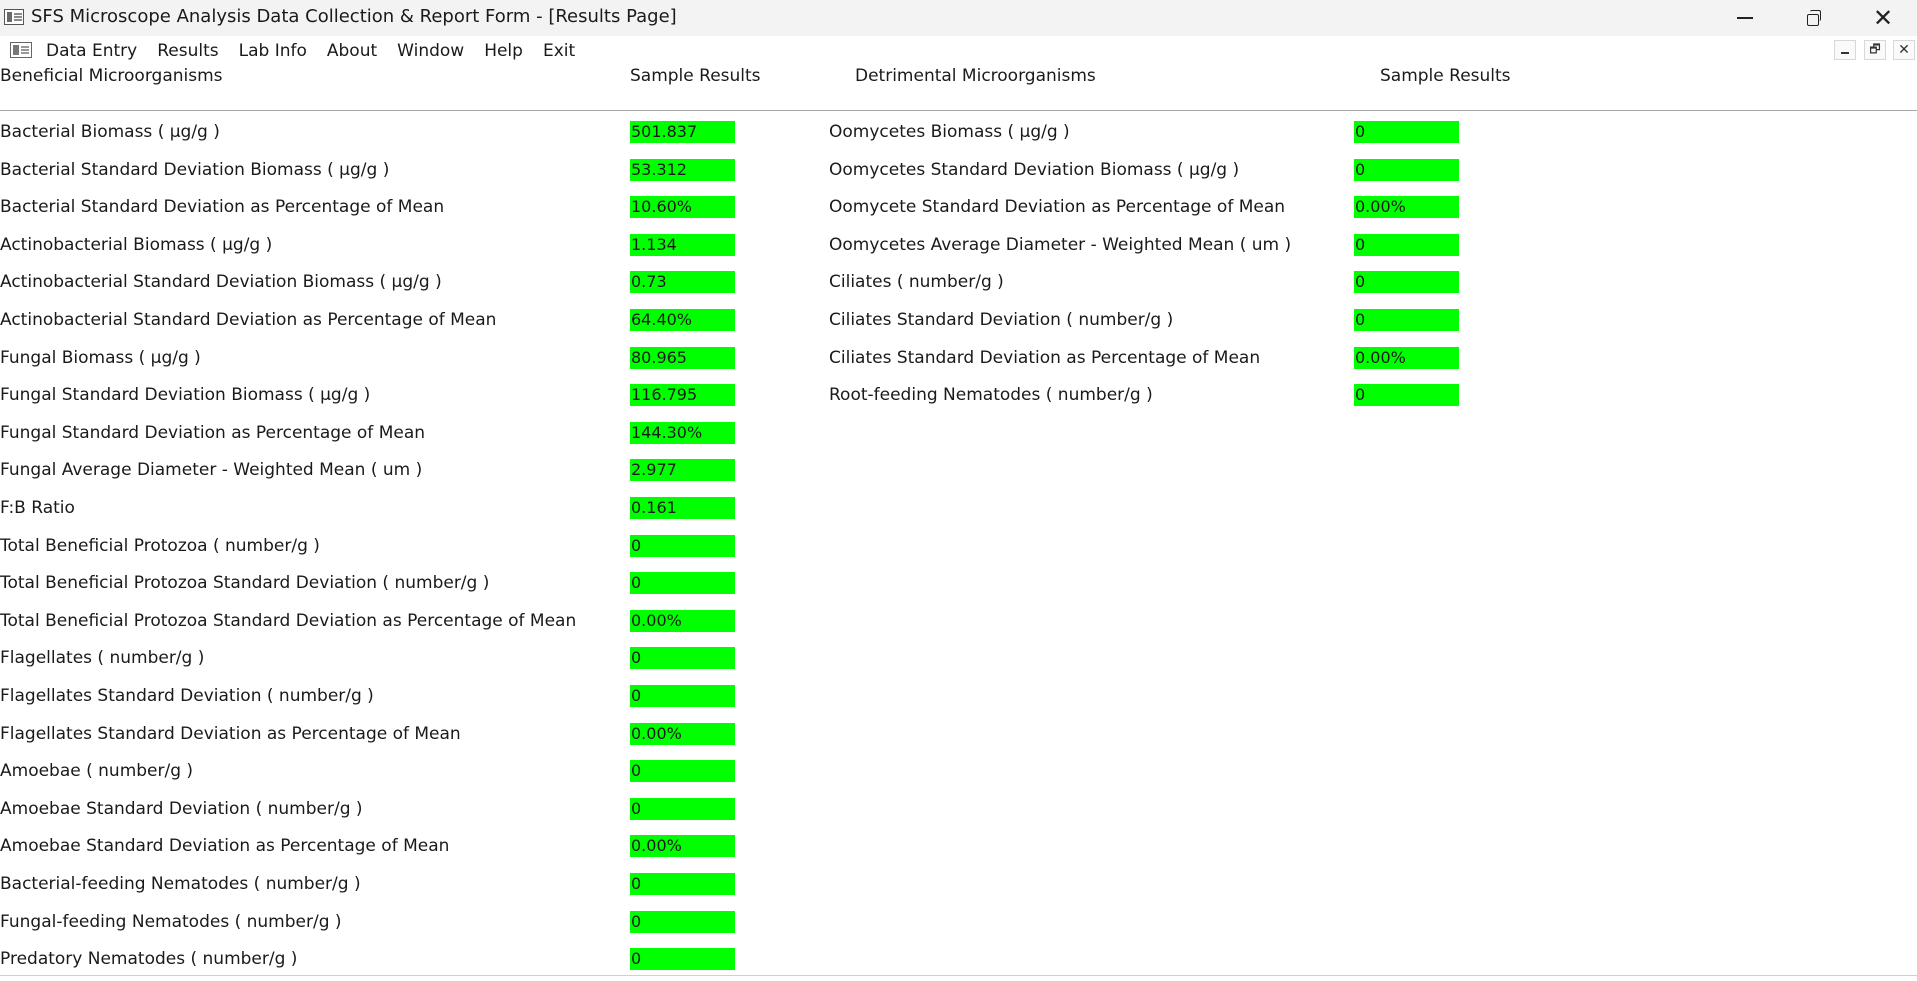 This screenshot has height=981, width=1917. I want to click on result-label: Fungal Biomass ( µg/g ), so click(100, 357).